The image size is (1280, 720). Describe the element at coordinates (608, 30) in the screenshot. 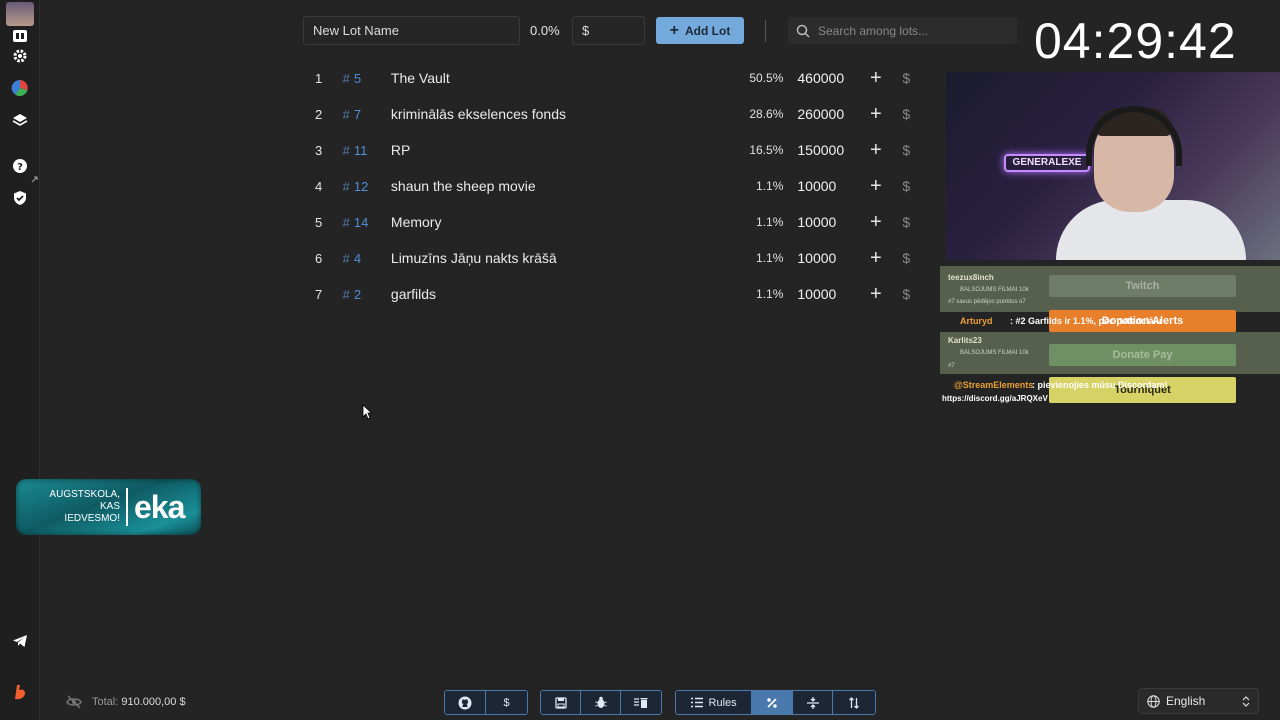

I see `new-lot-amount-input: $` at that location.